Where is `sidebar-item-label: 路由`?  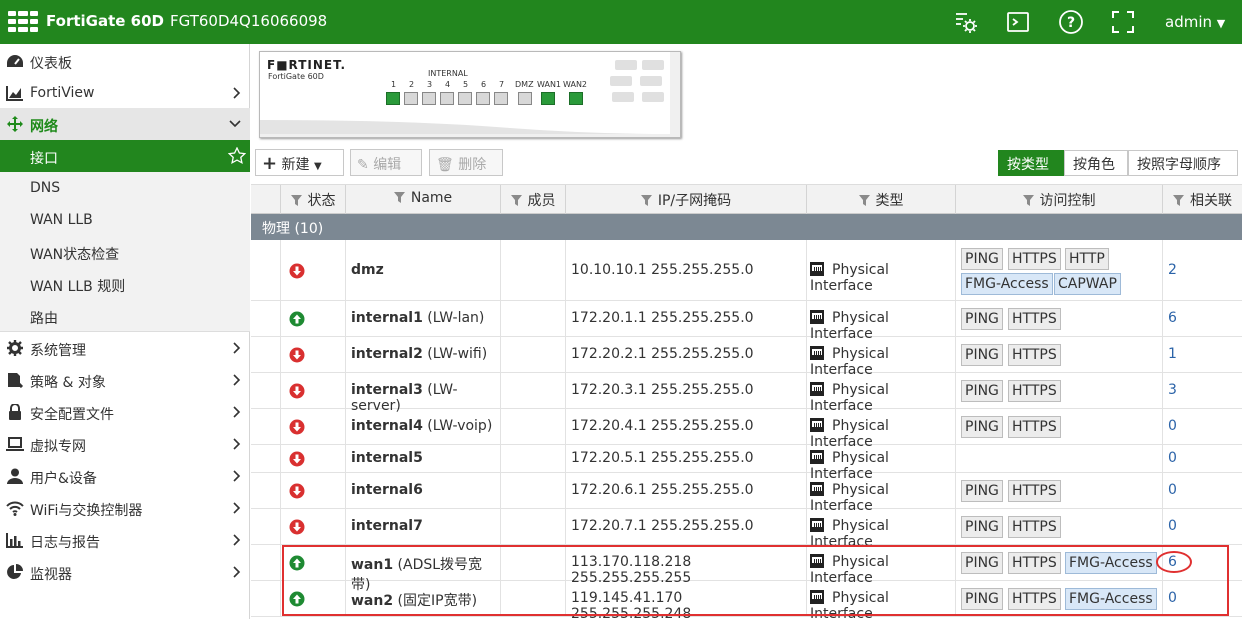 sidebar-item-label: 路由 is located at coordinates (44, 319).